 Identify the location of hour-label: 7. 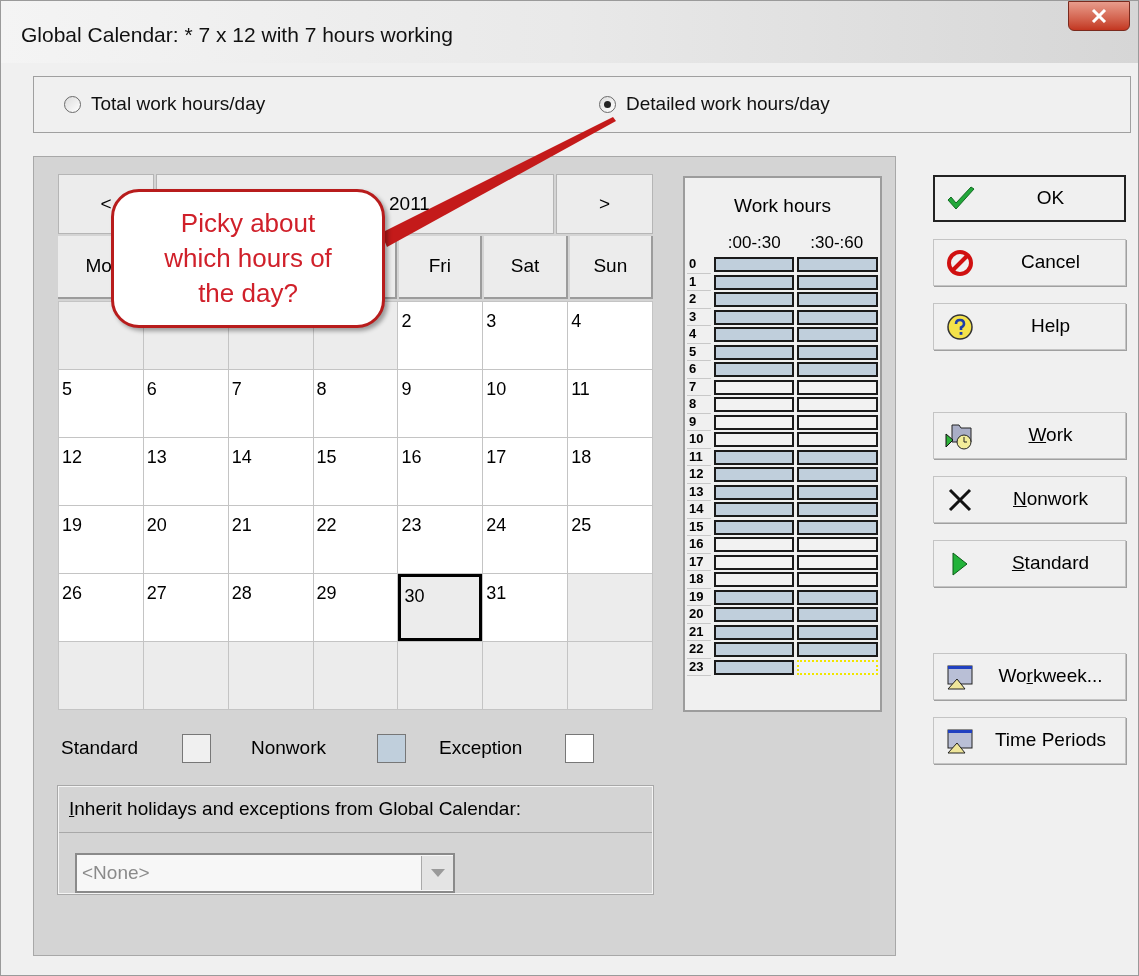
(699, 387).